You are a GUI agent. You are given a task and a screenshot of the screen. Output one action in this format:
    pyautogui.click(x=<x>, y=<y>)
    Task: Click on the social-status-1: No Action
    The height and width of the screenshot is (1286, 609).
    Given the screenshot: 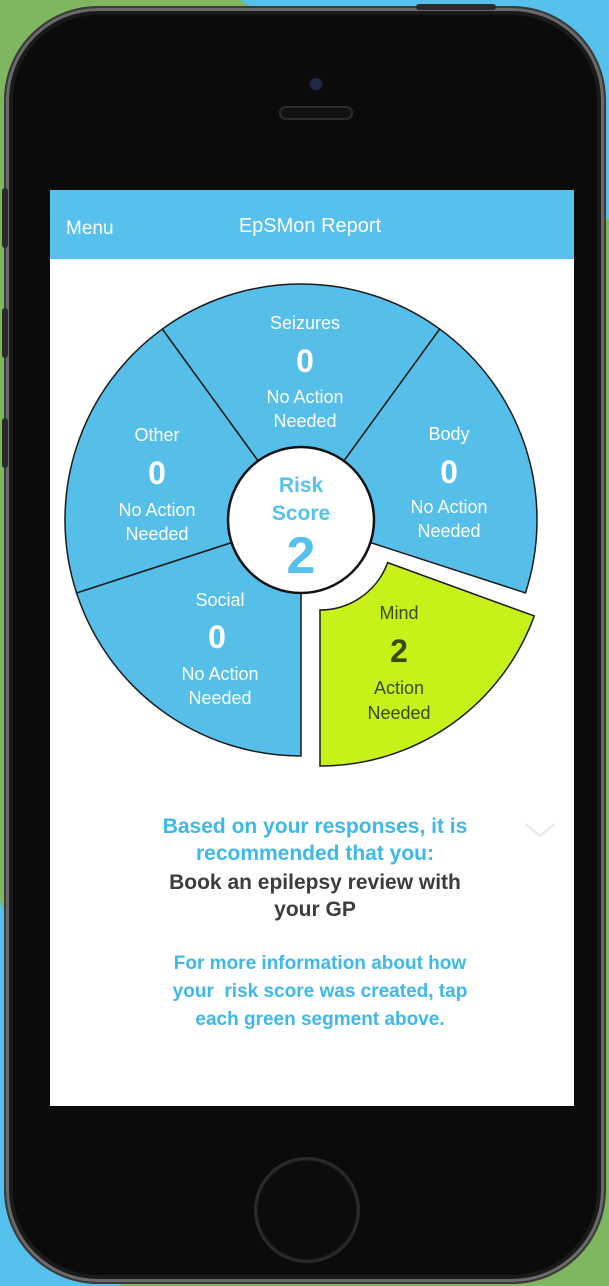 What is the action you would take?
    pyautogui.click(x=219, y=674)
    